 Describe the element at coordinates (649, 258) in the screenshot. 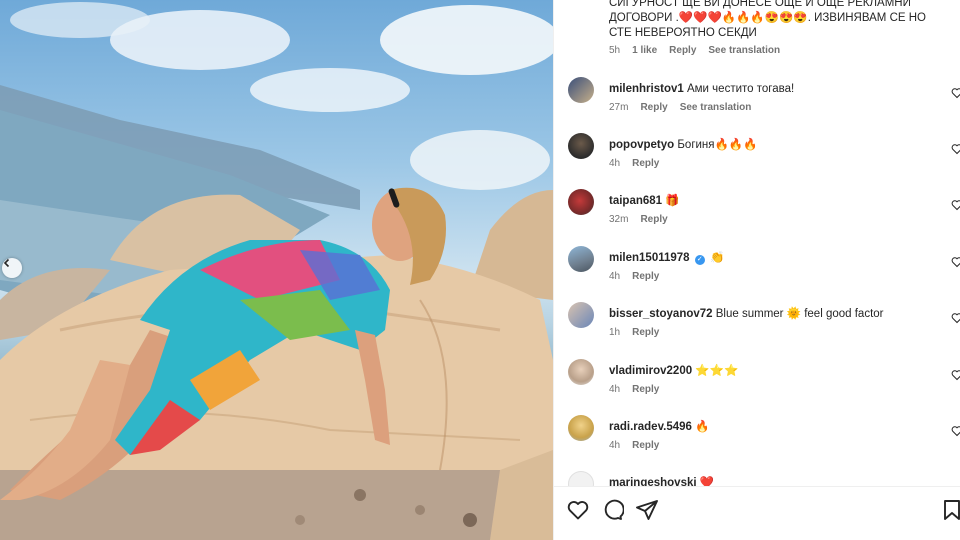

I see `comment-username: milen15011978` at that location.